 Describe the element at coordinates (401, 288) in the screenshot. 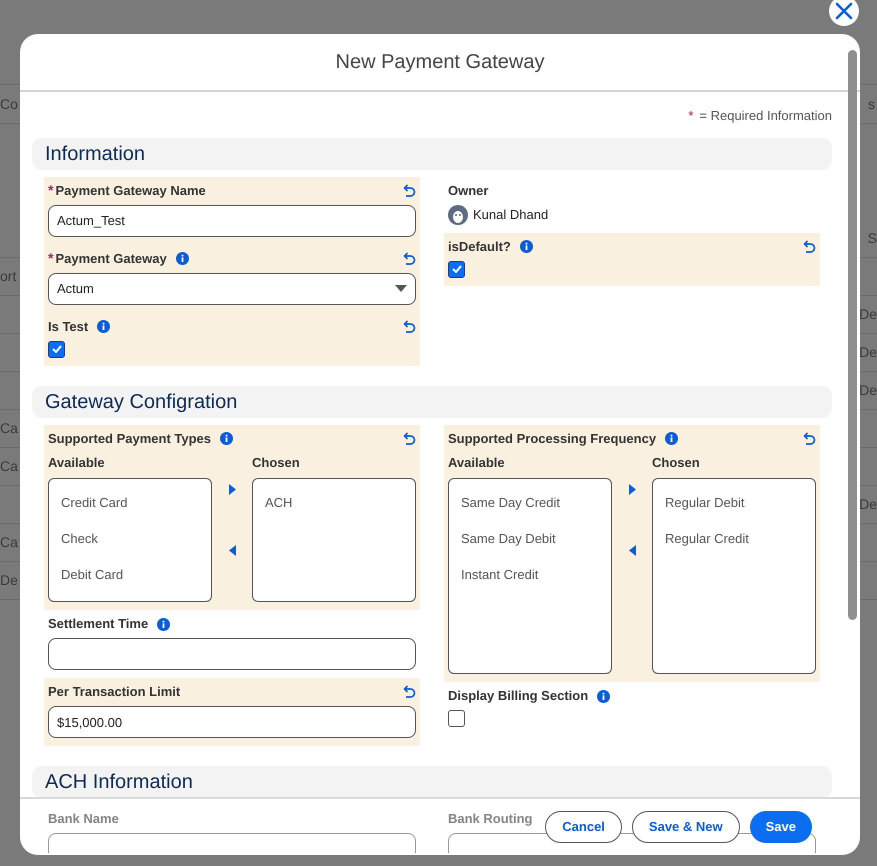

I see `dropdown-caret-icon` at that location.